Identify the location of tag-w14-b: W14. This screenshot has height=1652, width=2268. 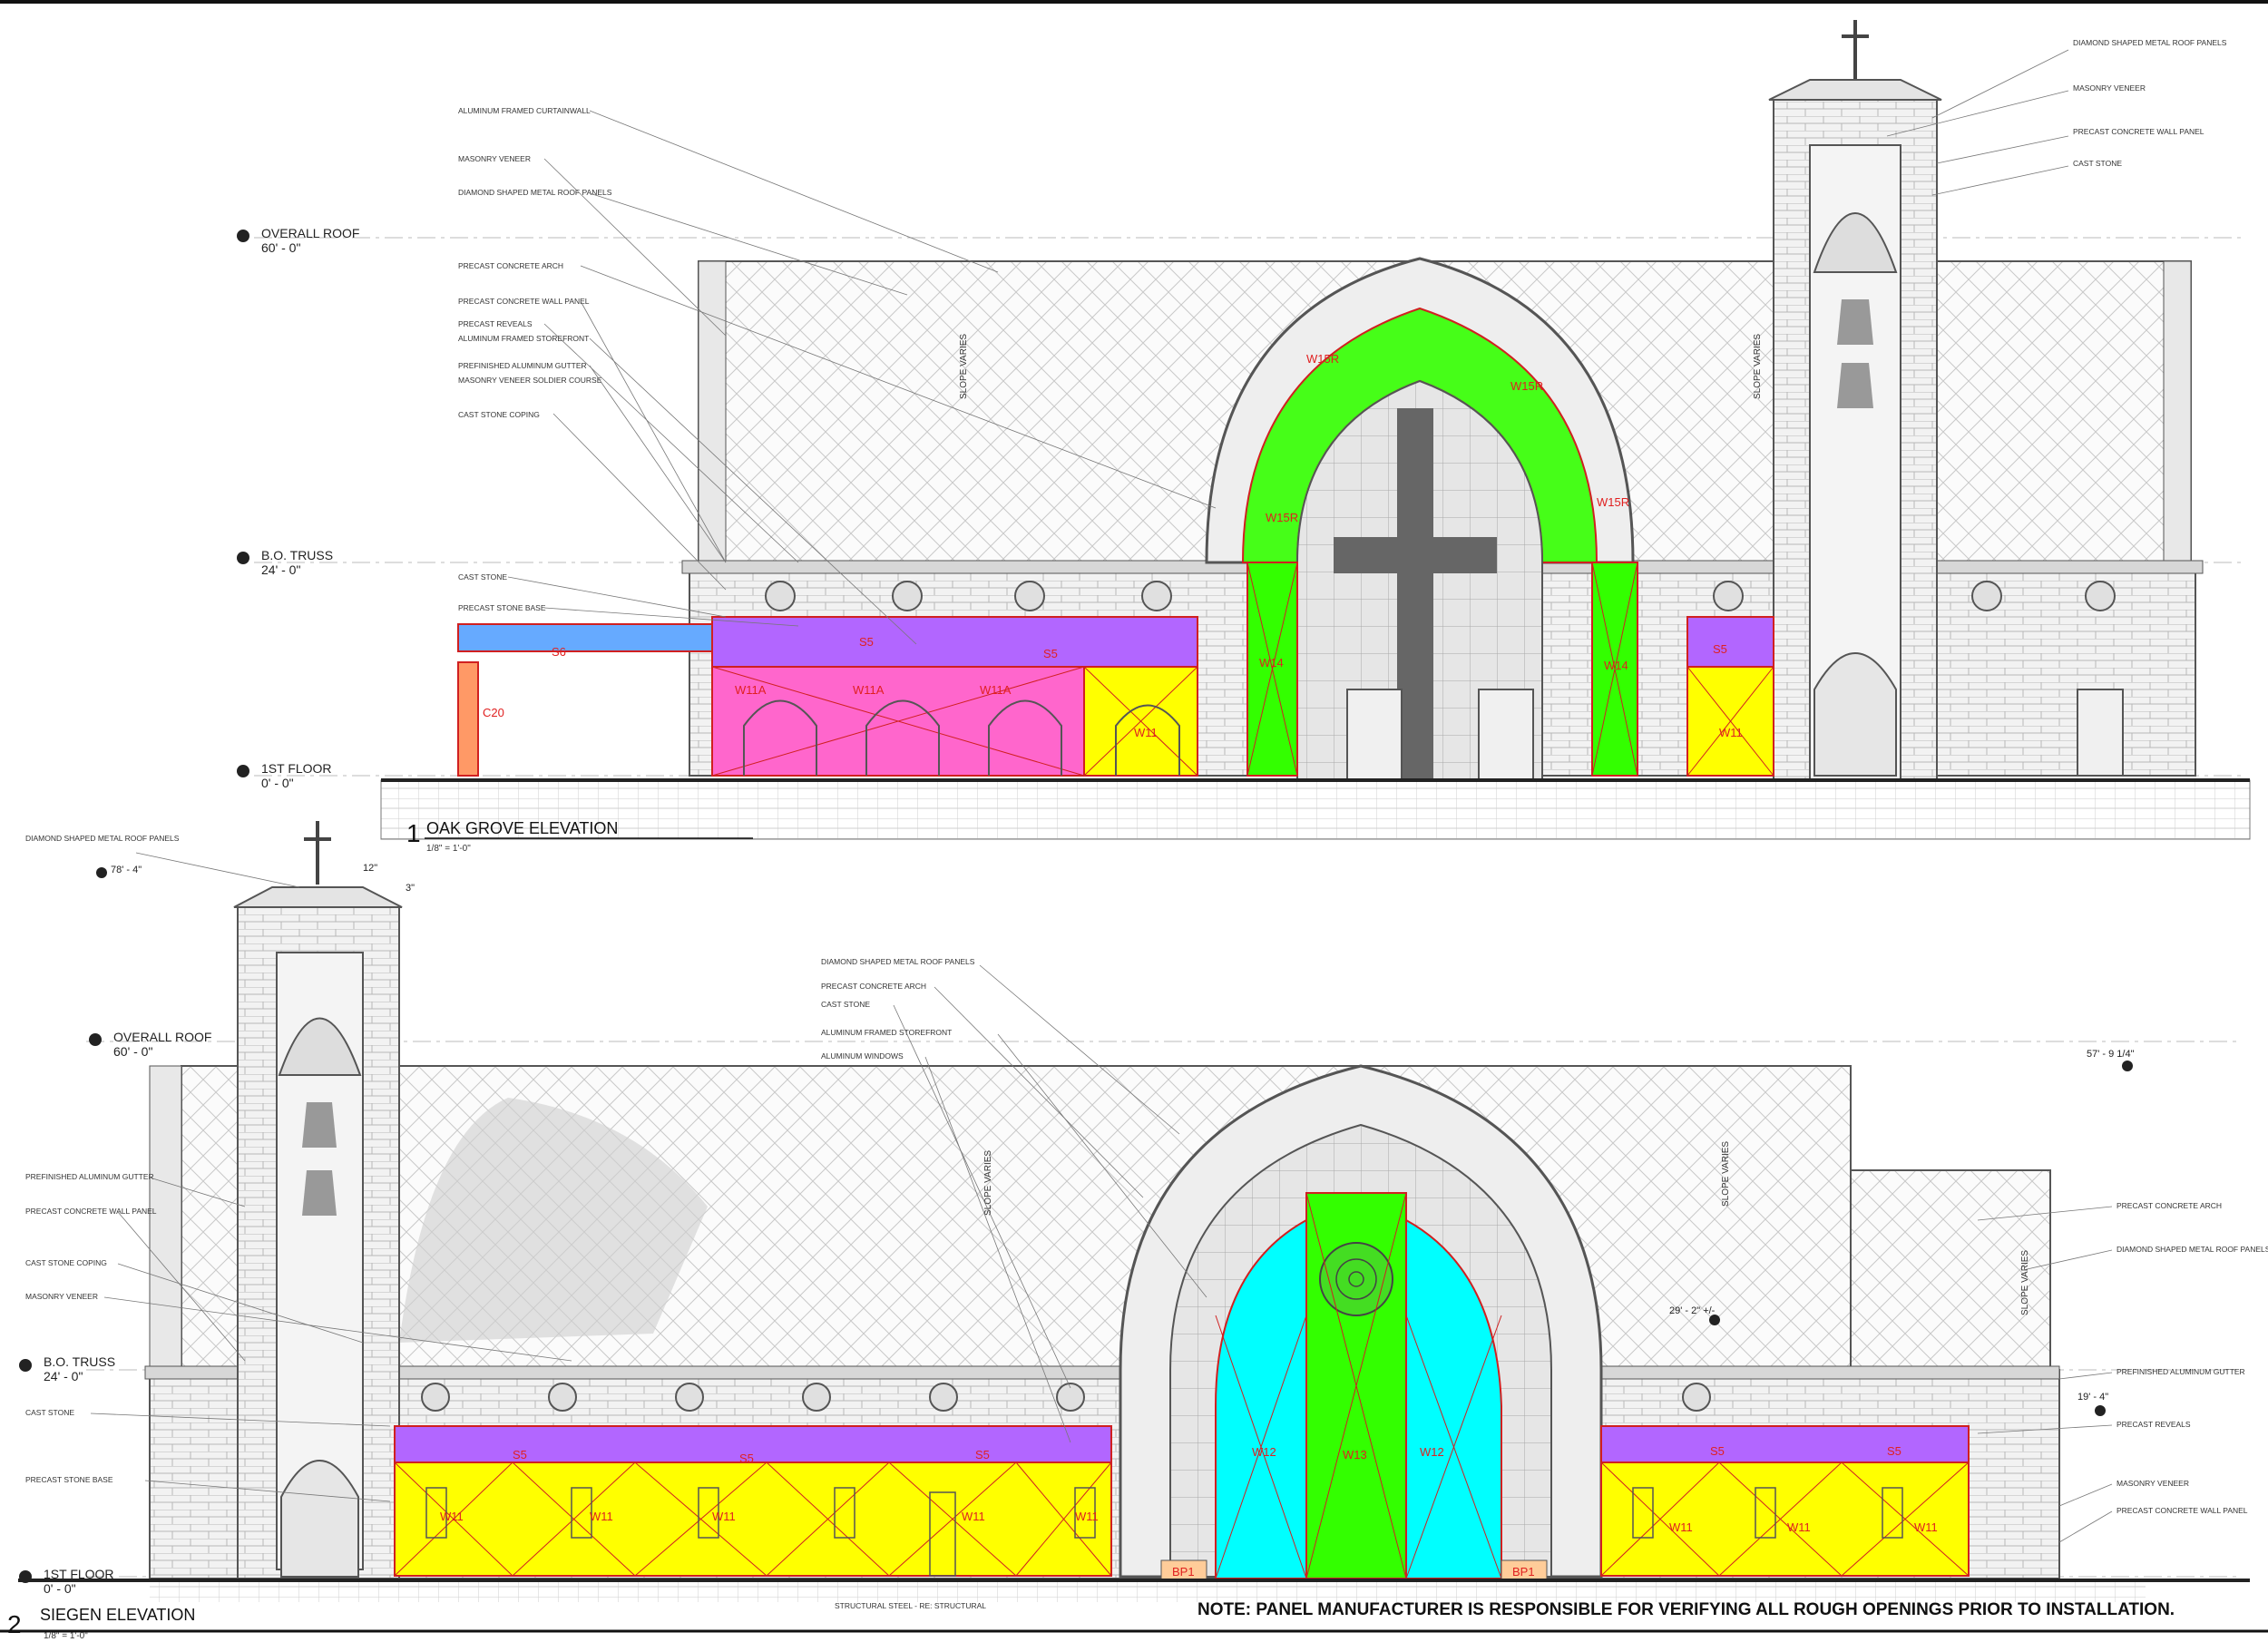
(1616, 665).